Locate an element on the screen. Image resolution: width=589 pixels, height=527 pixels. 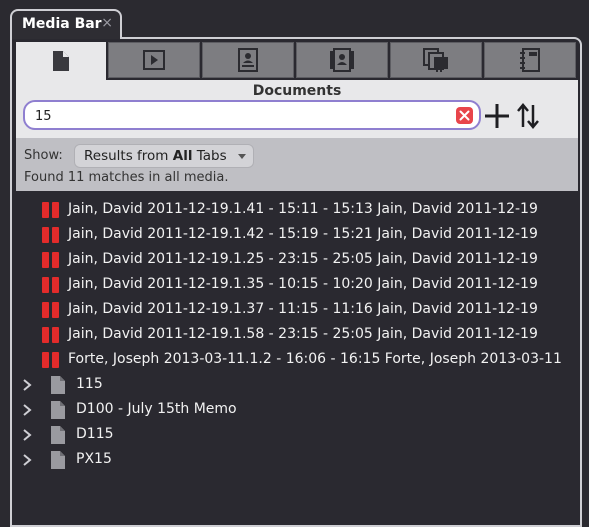
document-row: 115 is located at coordinates (296, 384).